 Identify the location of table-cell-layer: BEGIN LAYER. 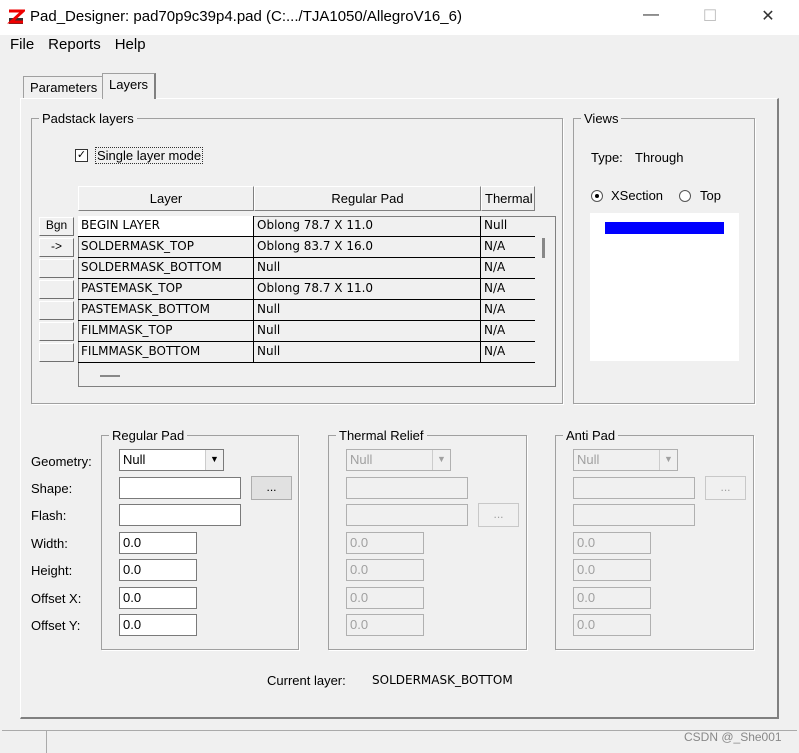
(166, 226).